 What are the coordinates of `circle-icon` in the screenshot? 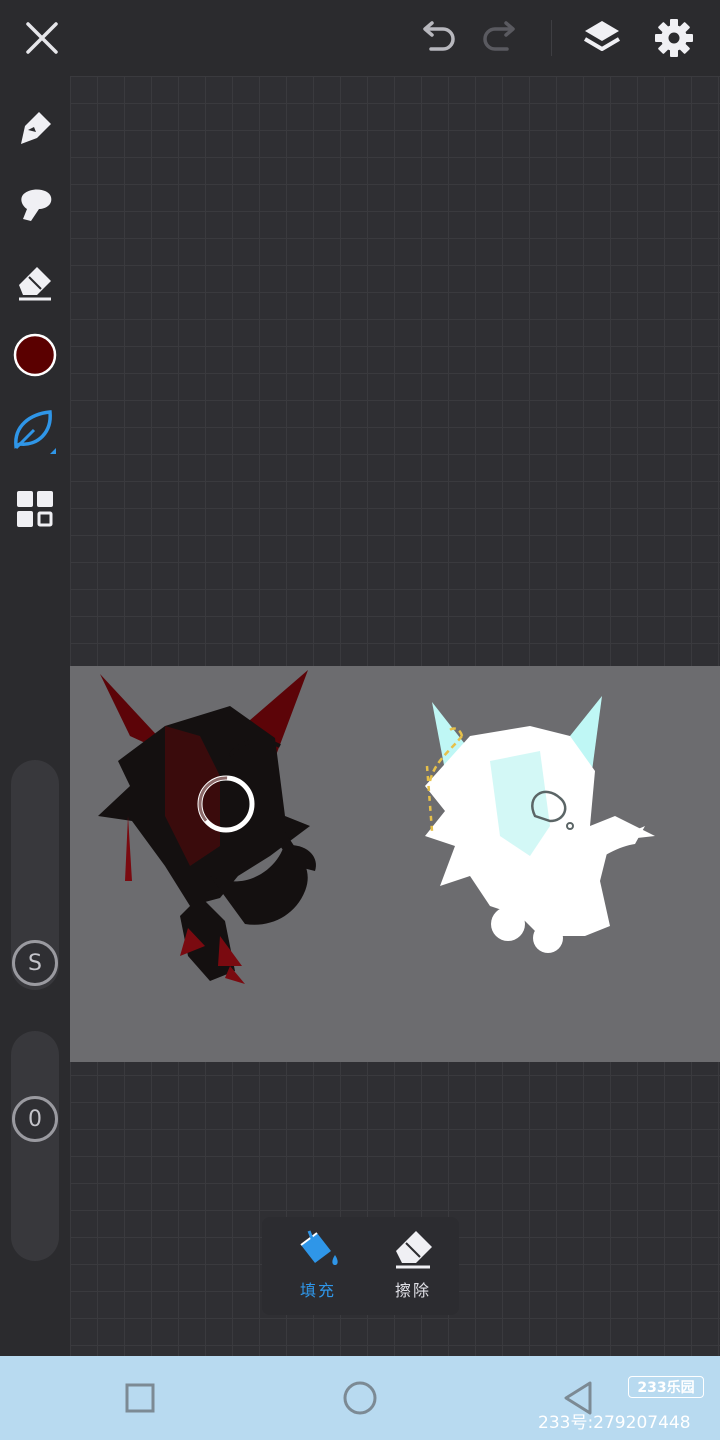 It's located at (360, 1398).